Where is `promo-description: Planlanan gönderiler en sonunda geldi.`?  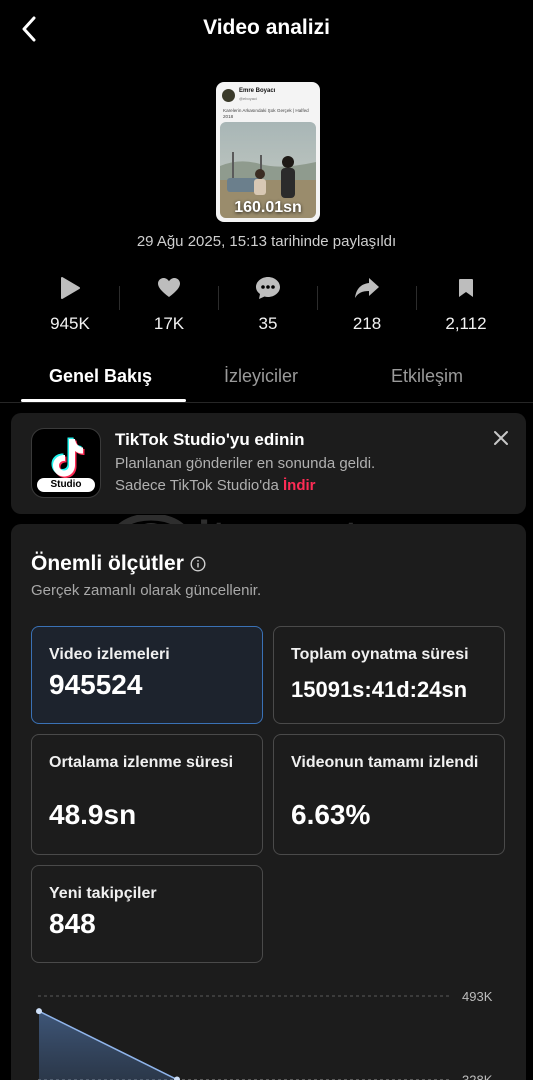
promo-description: Planlanan gönderiler en sonunda geldi. is located at coordinates (245, 463).